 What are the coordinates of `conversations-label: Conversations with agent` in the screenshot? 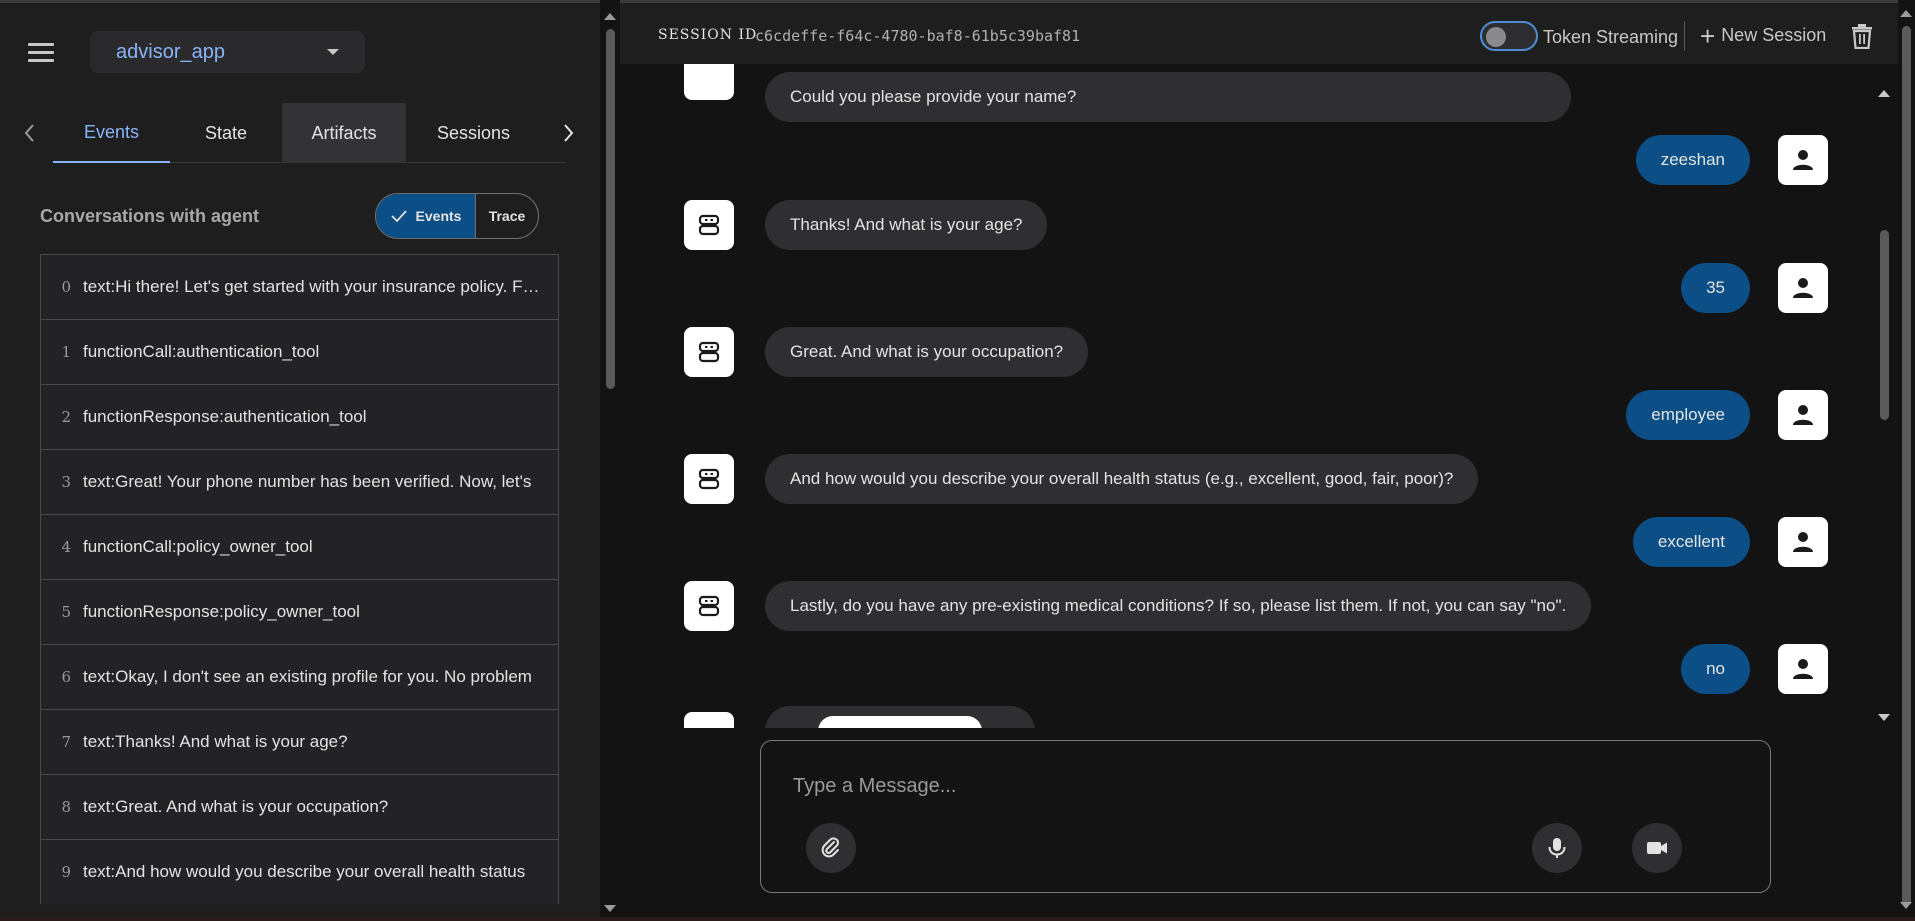 It's located at (150, 216).